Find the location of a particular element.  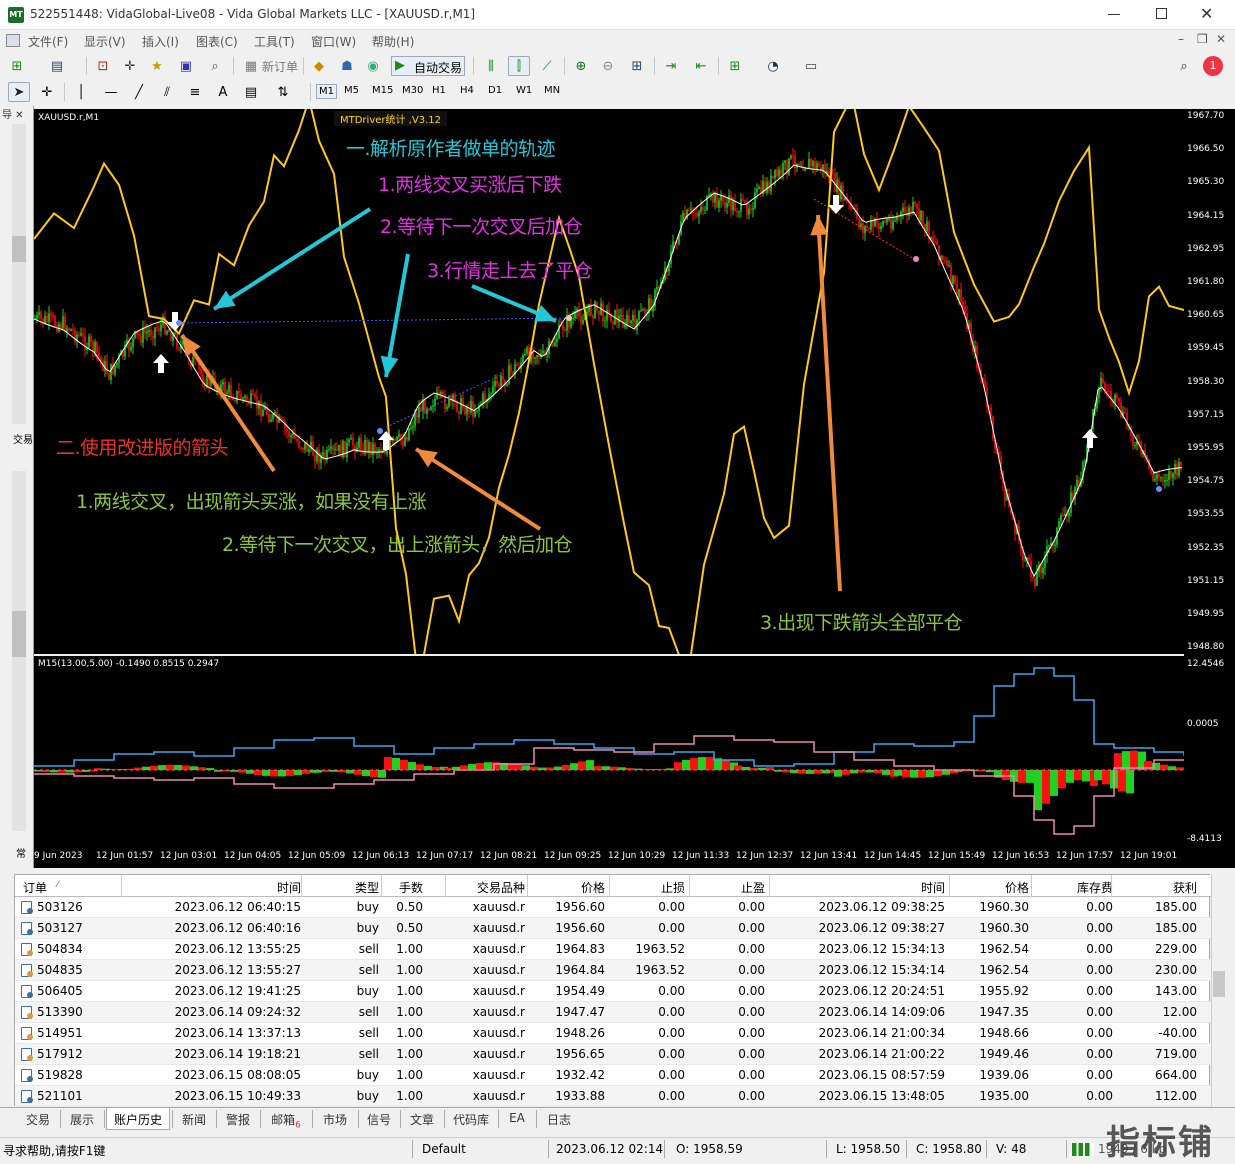

table-scroll-thumb is located at coordinates (1219, 984).